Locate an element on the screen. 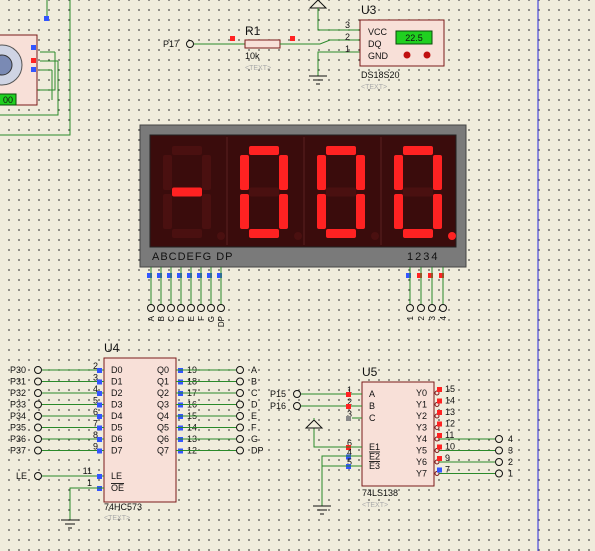 The height and width of the screenshot is (551, 595). latch-input-net: P30 is located at coordinates (18, 370).